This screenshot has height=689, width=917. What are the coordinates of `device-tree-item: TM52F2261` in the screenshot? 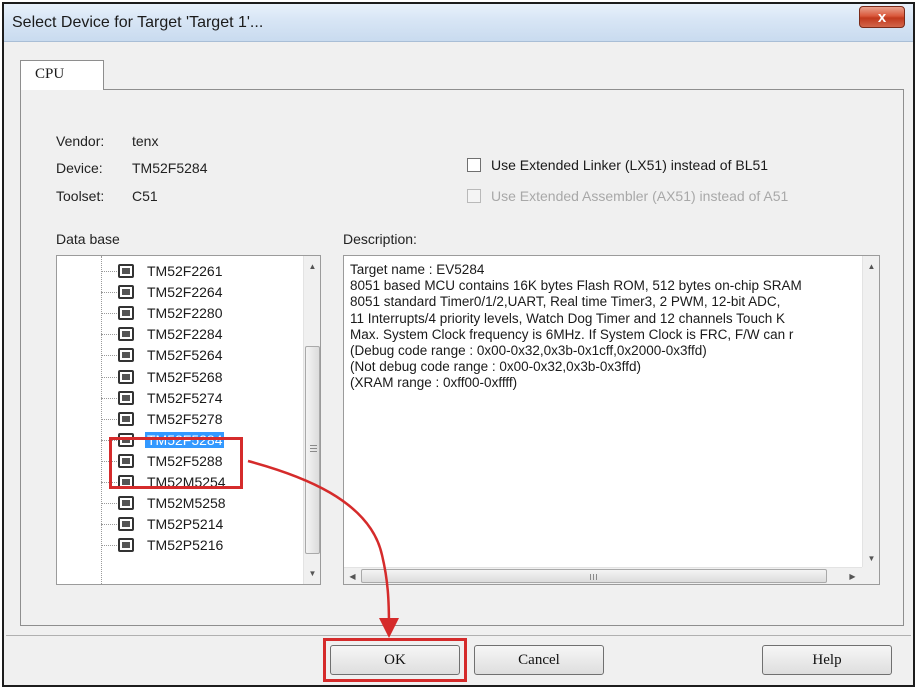 It's located at (177, 271).